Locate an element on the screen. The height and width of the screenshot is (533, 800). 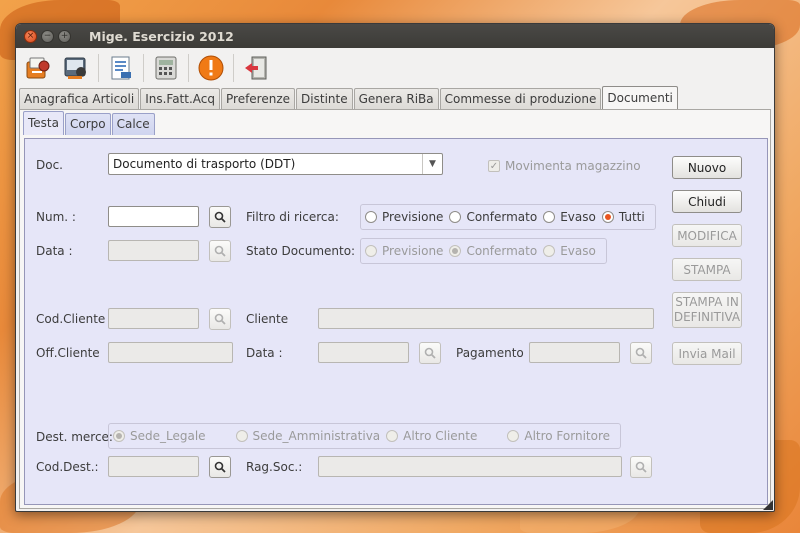
modifica-button: MODIFICA is located at coordinates (707, 235).